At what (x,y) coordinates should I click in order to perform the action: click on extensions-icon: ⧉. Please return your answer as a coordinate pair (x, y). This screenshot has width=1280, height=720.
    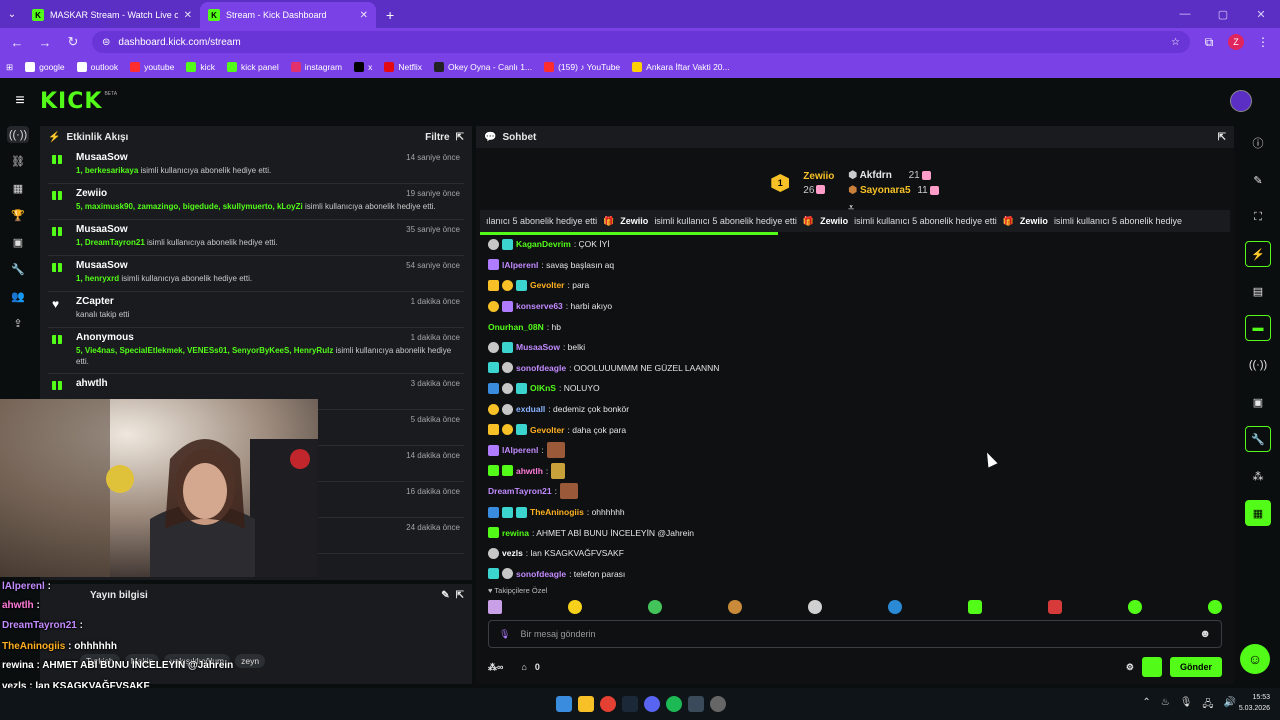
    Looking at the image, I should click on (1209, 42).